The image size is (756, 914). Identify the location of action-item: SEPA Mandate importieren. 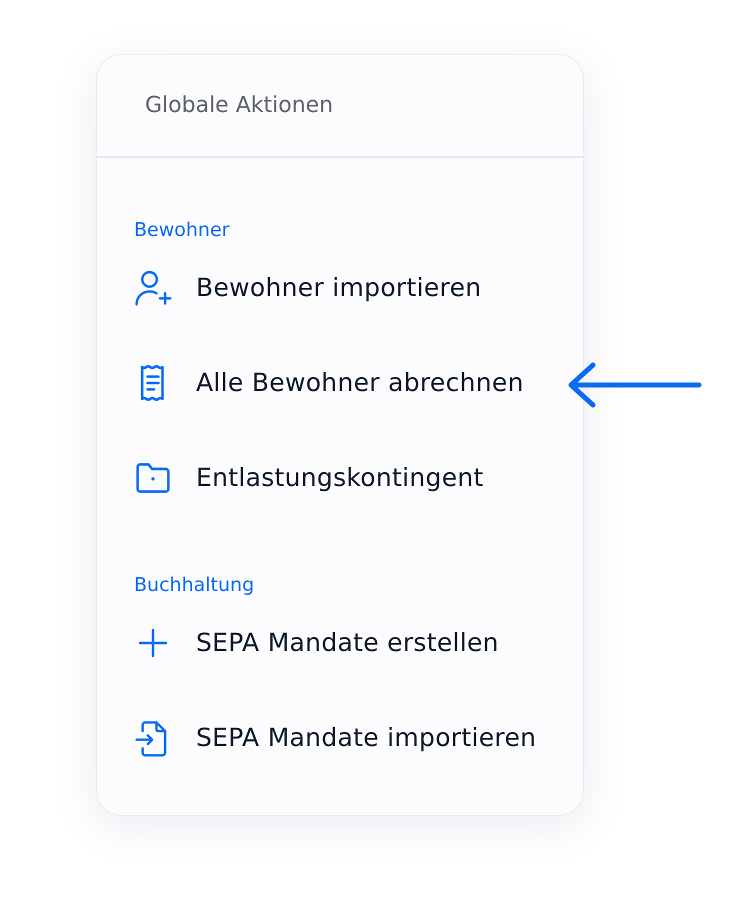
(335, 737).